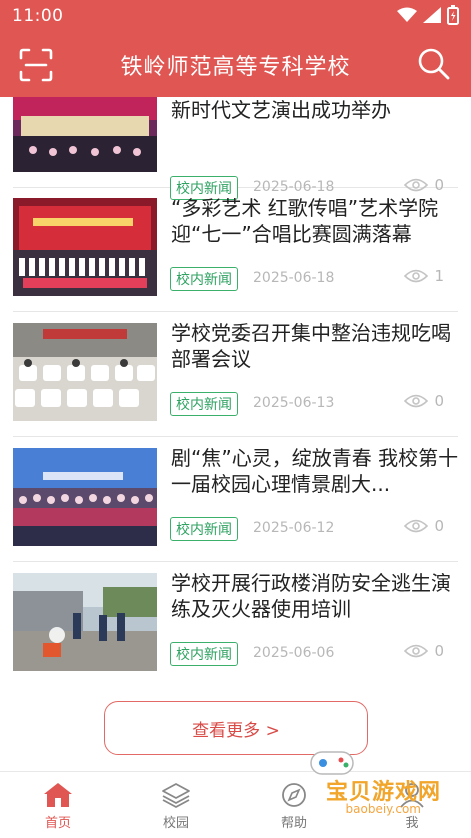  What do you see at coordinates (235, 148) in the screenshot?
I see `news-item: 新时代文艺演出成功举办 校内新闻 2025-06-18 0` at bounding box center [235, 148].